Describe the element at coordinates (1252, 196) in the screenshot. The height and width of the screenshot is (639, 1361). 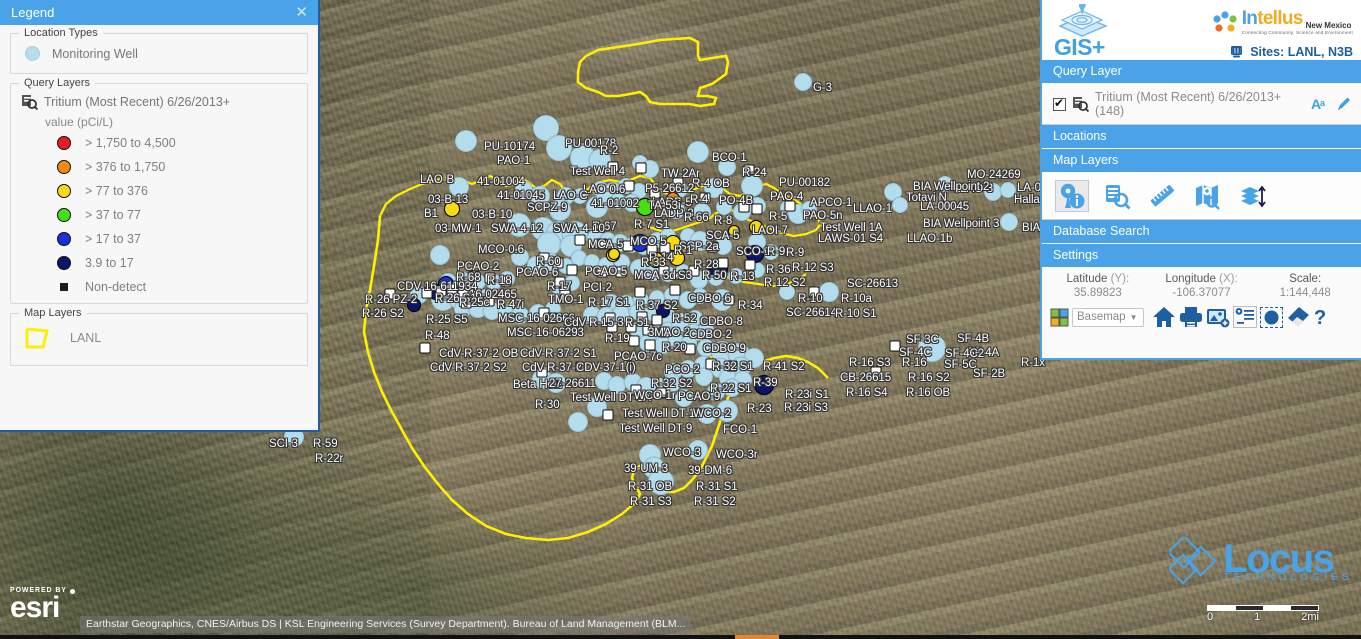
I see `layer-order-icon` at that location.